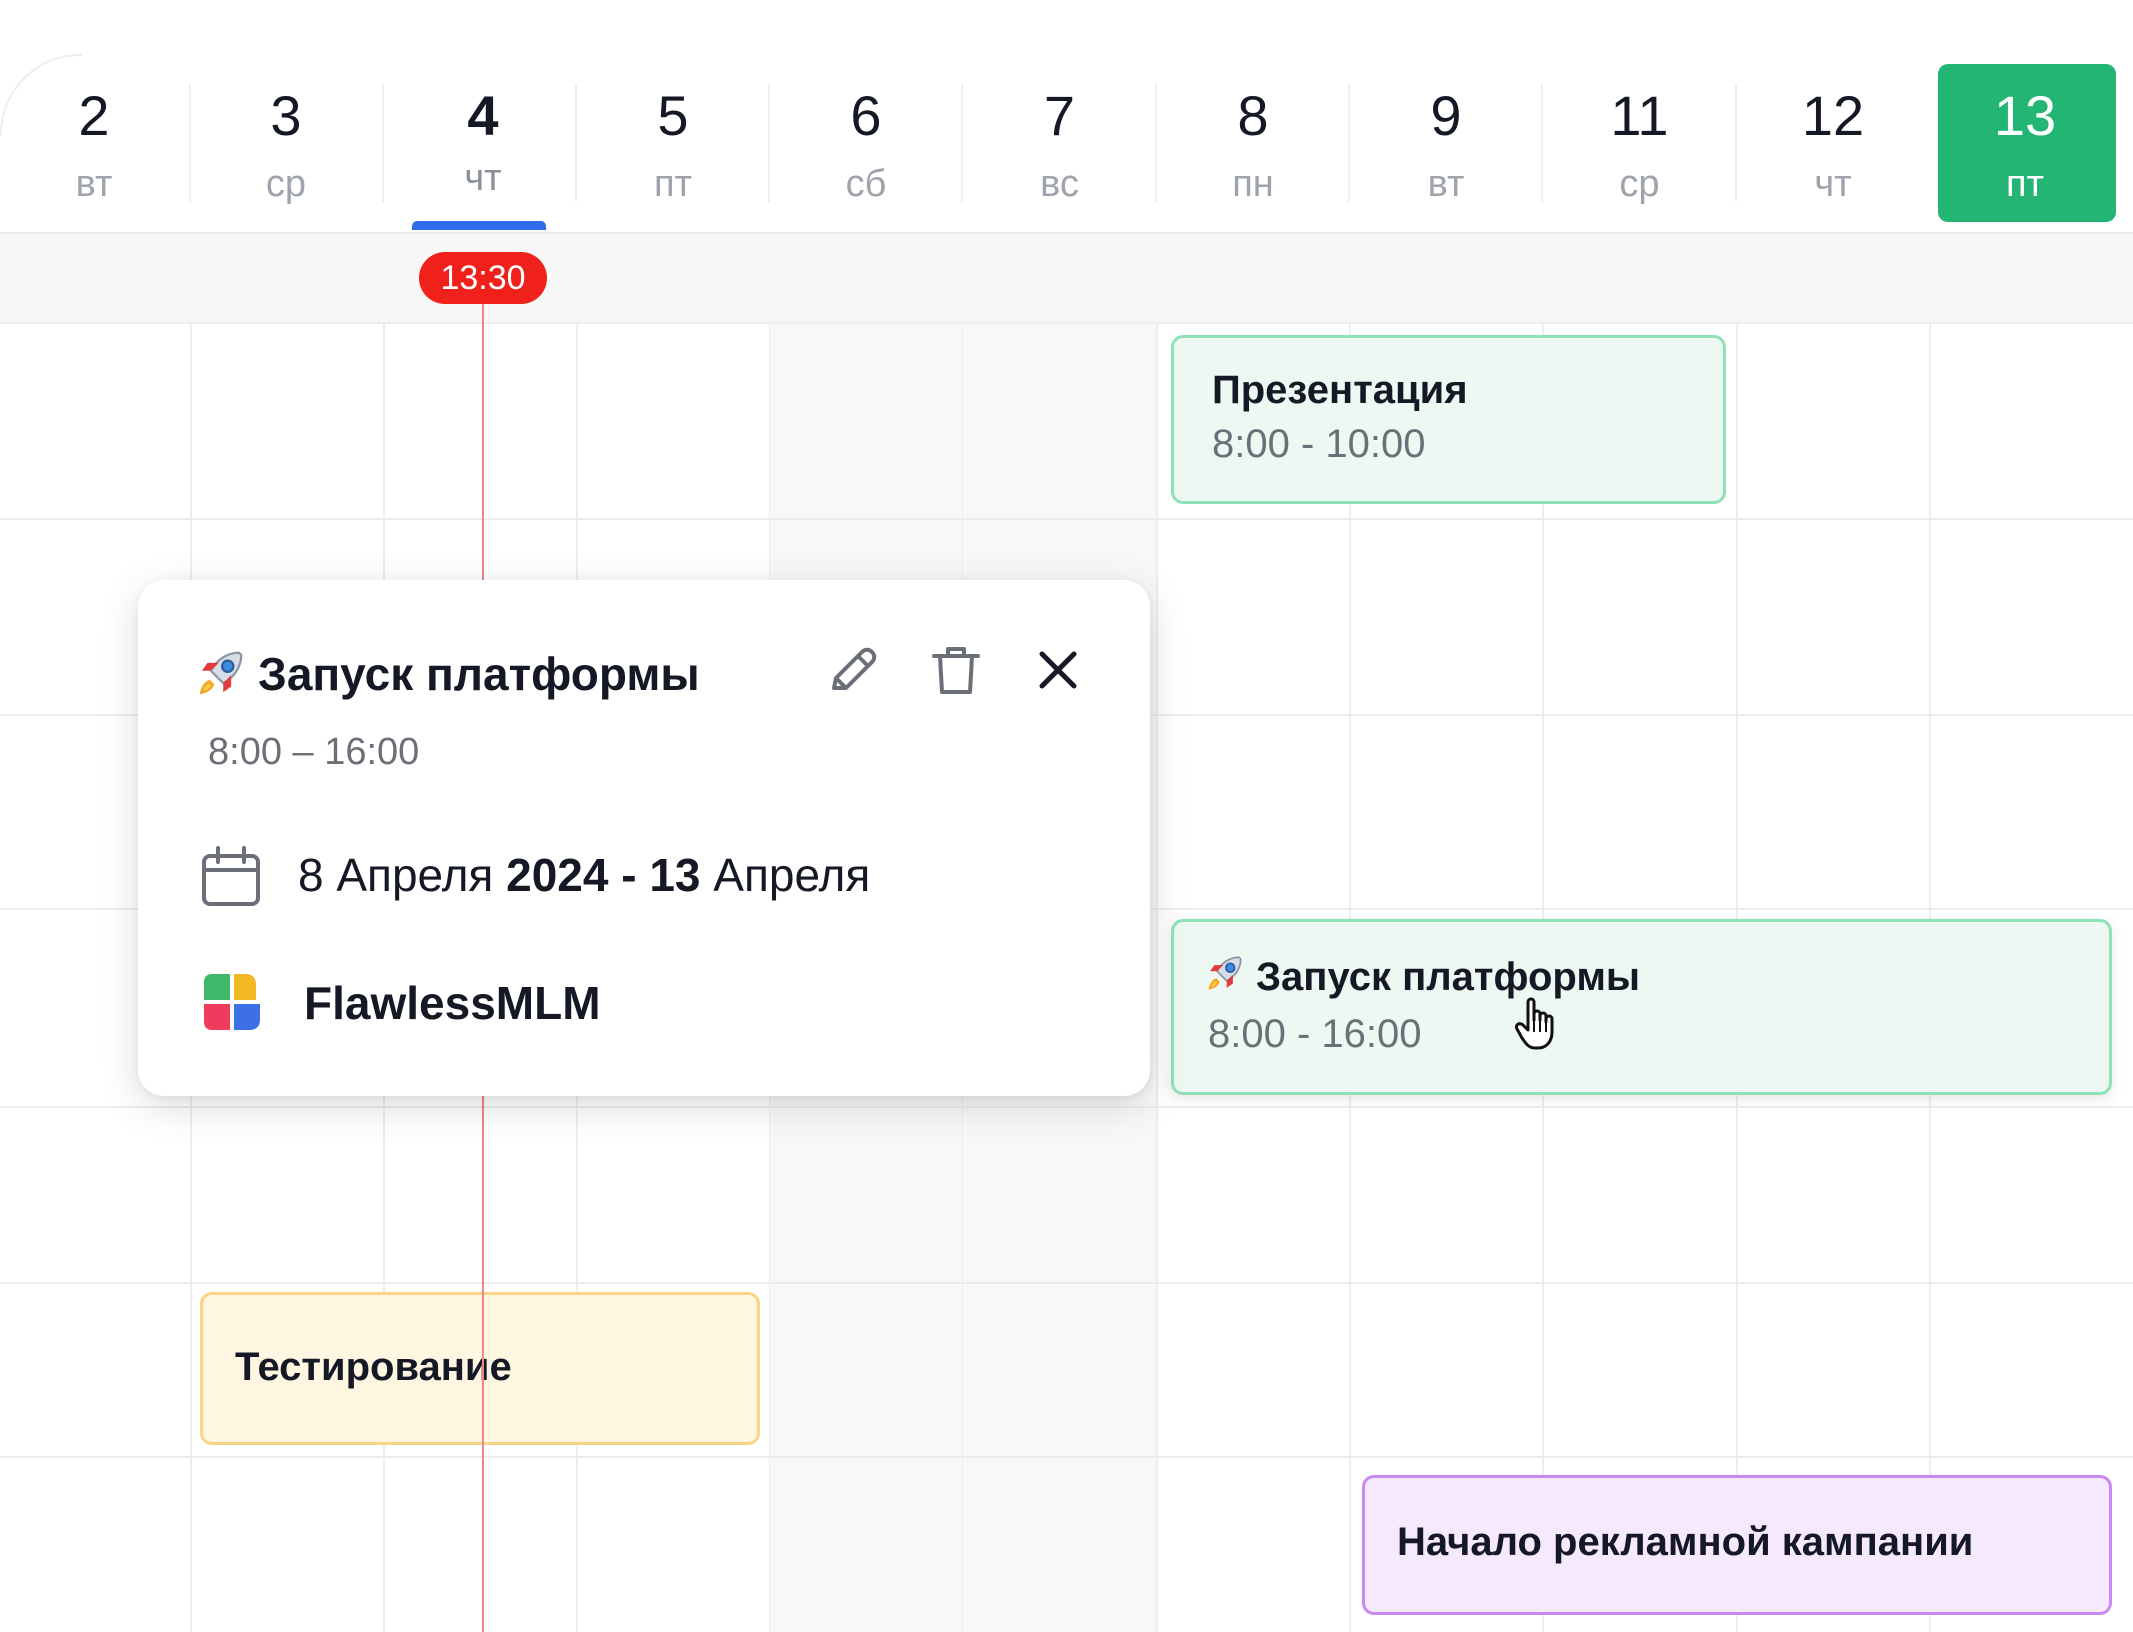 This screenshot has width=2133, height=1632. Describe the element at coordinates (402, 875) in the screenshot. I see `date-start: 8 Апреля` at that location.